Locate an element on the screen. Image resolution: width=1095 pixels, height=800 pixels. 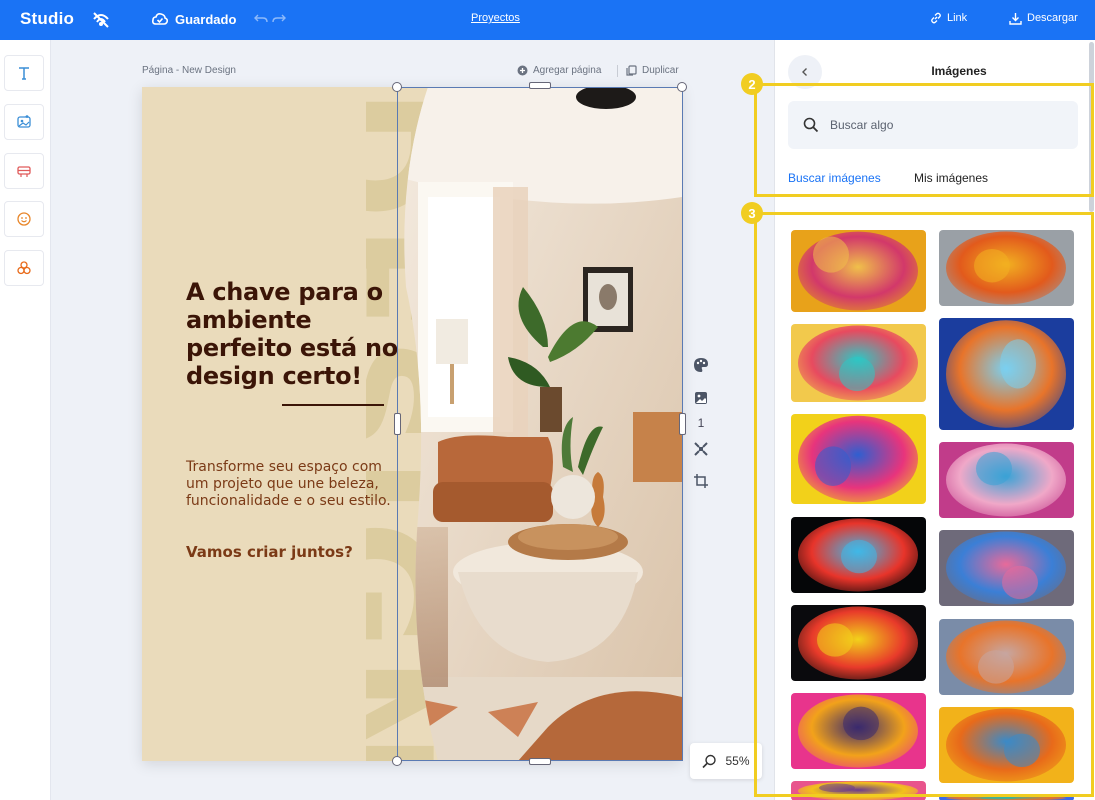
save-status: Guardado is located at coordinates (194, 19).